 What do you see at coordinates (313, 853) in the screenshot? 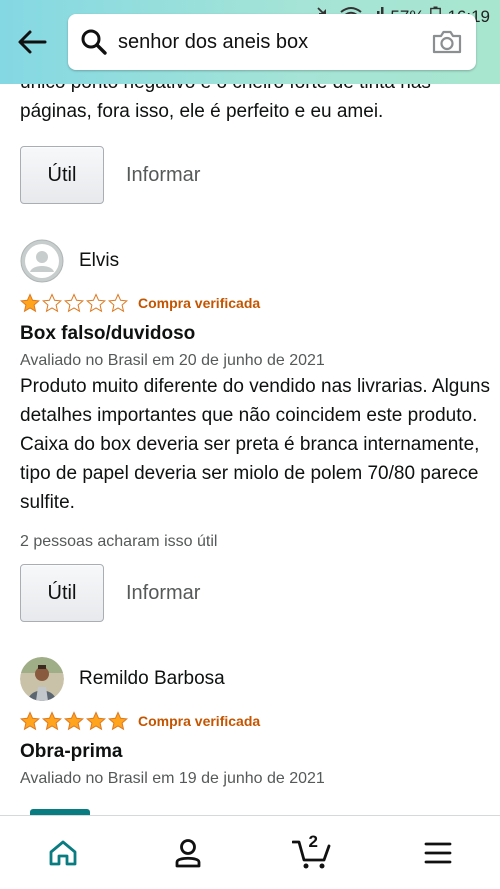
I see `nav-cart: 2` at bounding box center [313, 853].